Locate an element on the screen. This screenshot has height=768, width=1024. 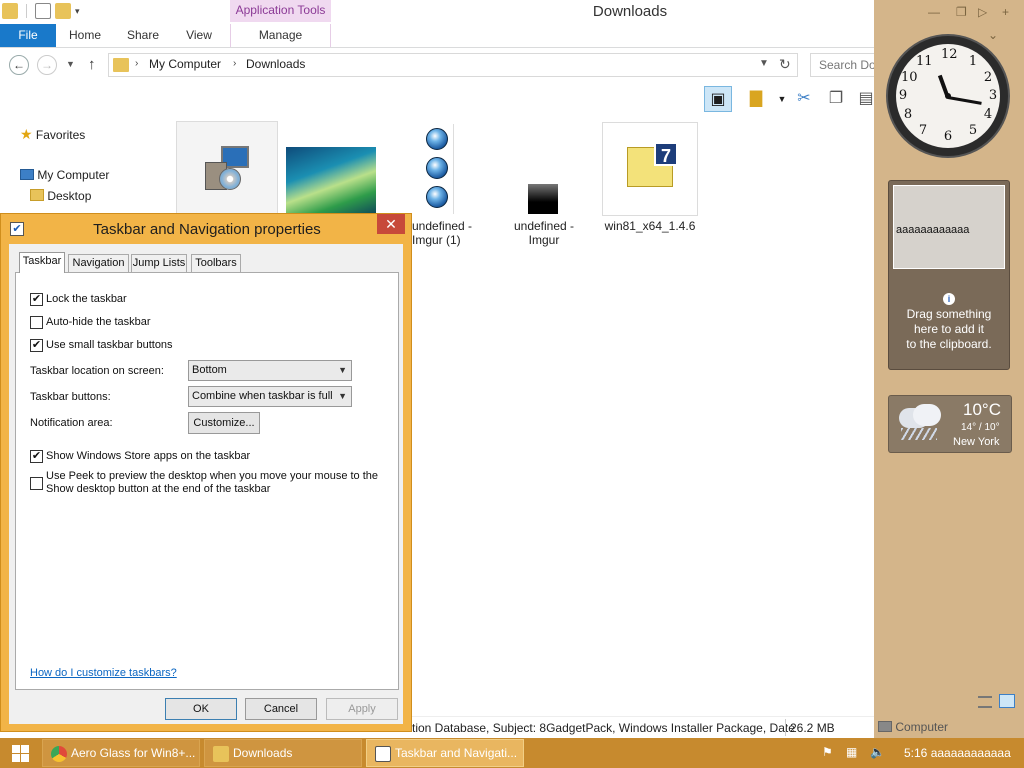
weather-gadget: 10°C 14° / 10° New York is located at coordinates (950, 424).